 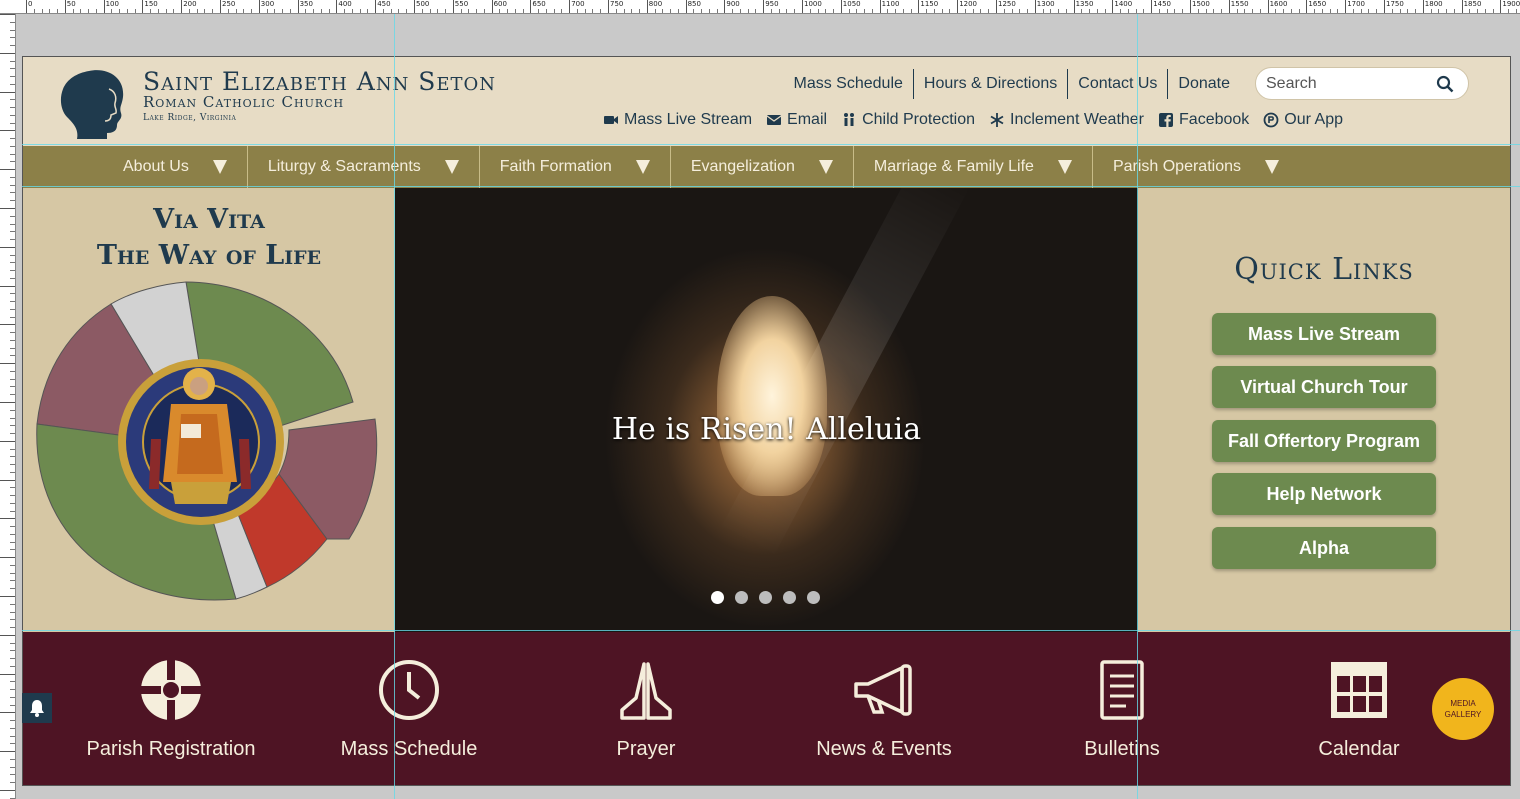 What do you see at coordinates (409, 709) in the screenshot?
I see `bottom-link-mass-schedule: Mass Schedule` at bounding box center [409, 709].